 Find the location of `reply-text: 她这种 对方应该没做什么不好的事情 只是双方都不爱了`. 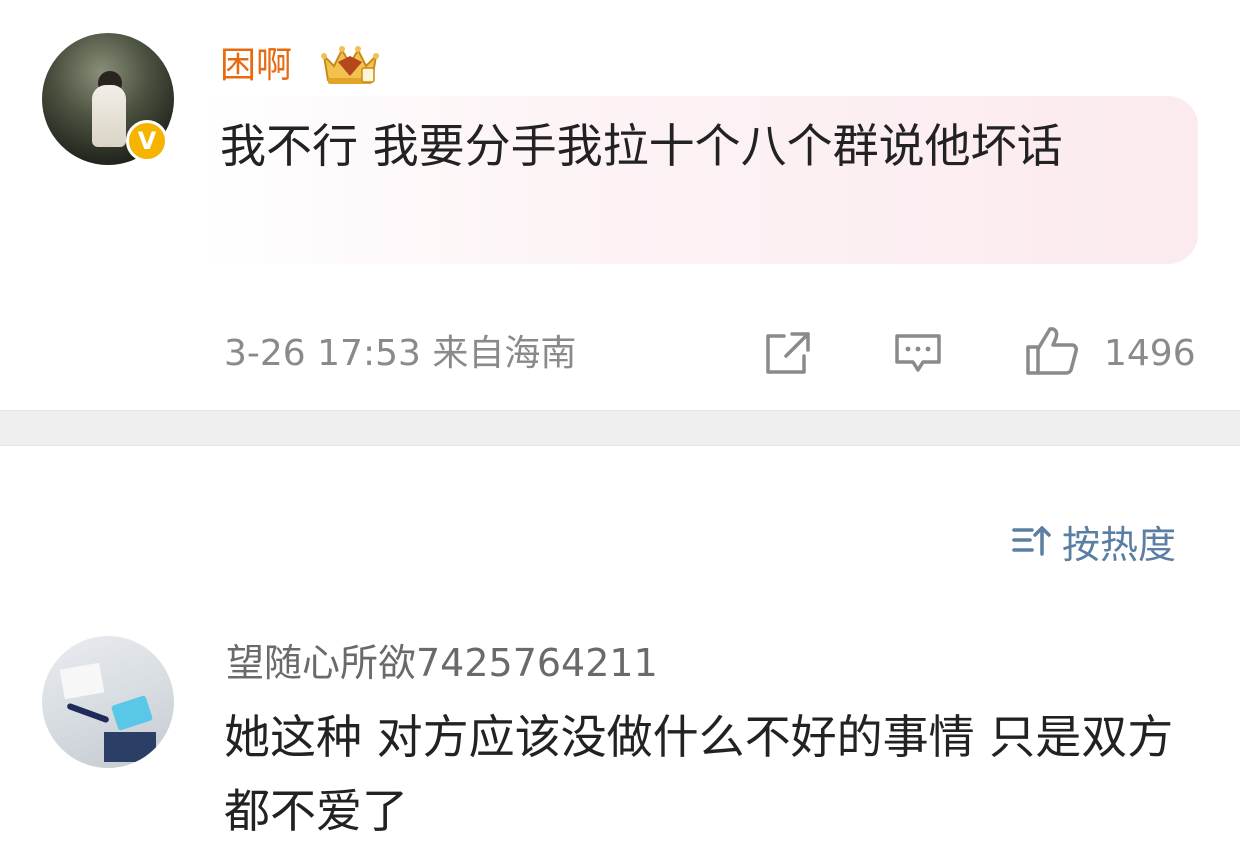

reply-text: 她这种 对方应该没做什么不好的事情 只是双方都不爱了 is located at coordinates (699, 774).